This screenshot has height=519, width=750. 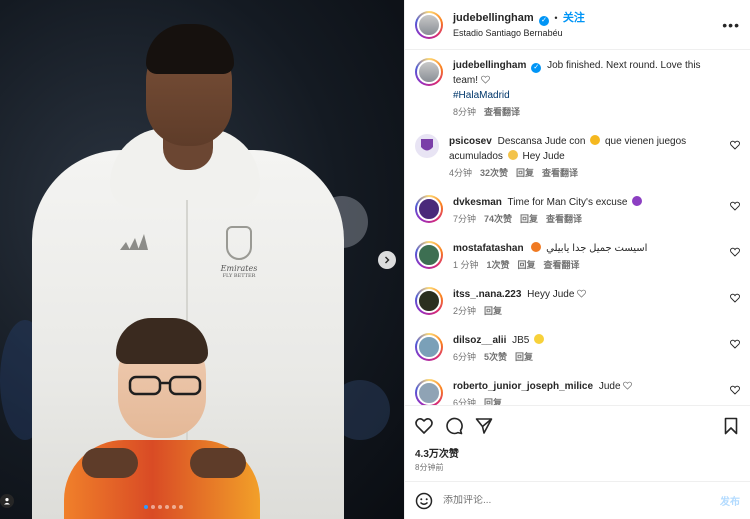 I want to click on comment-time: 6分钟, so click(x=465, y=401).